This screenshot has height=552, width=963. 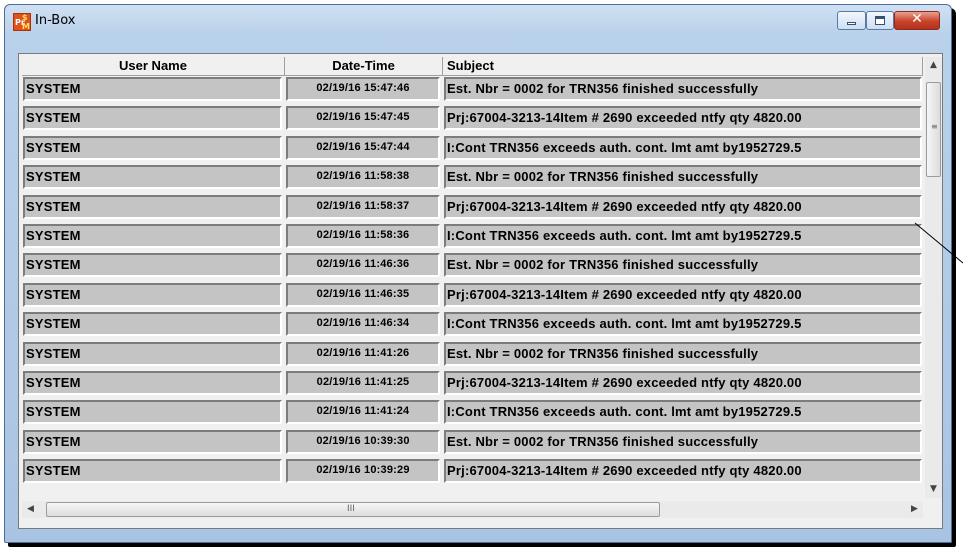 I want to click on annotation-callout-line, so click(x=938, y=243).